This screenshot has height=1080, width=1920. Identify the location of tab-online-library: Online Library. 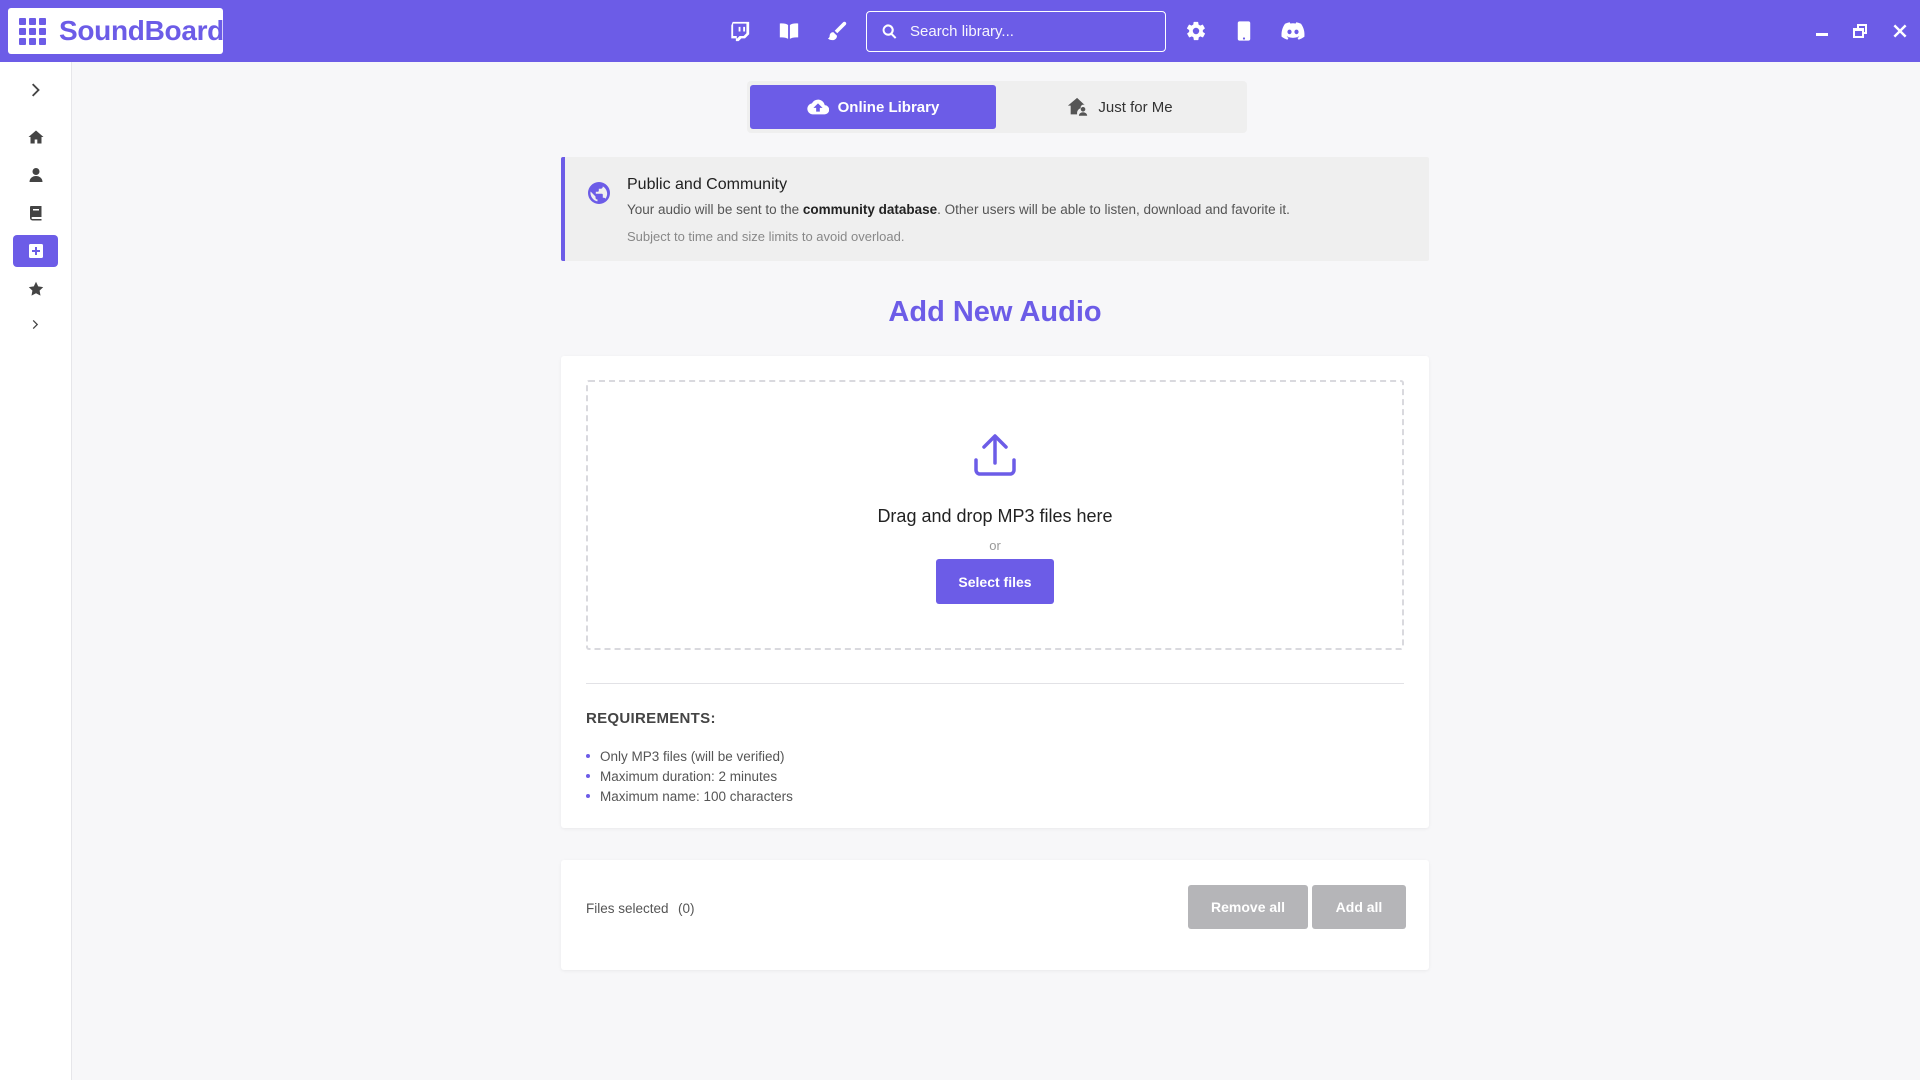
(873, 107).